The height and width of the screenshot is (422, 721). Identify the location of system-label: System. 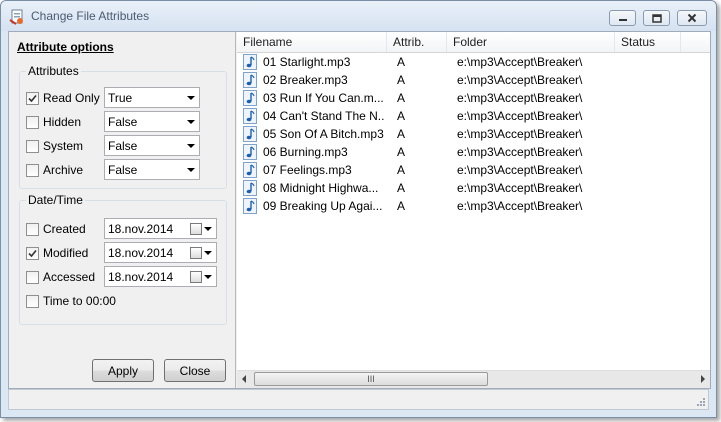
(63, 146).